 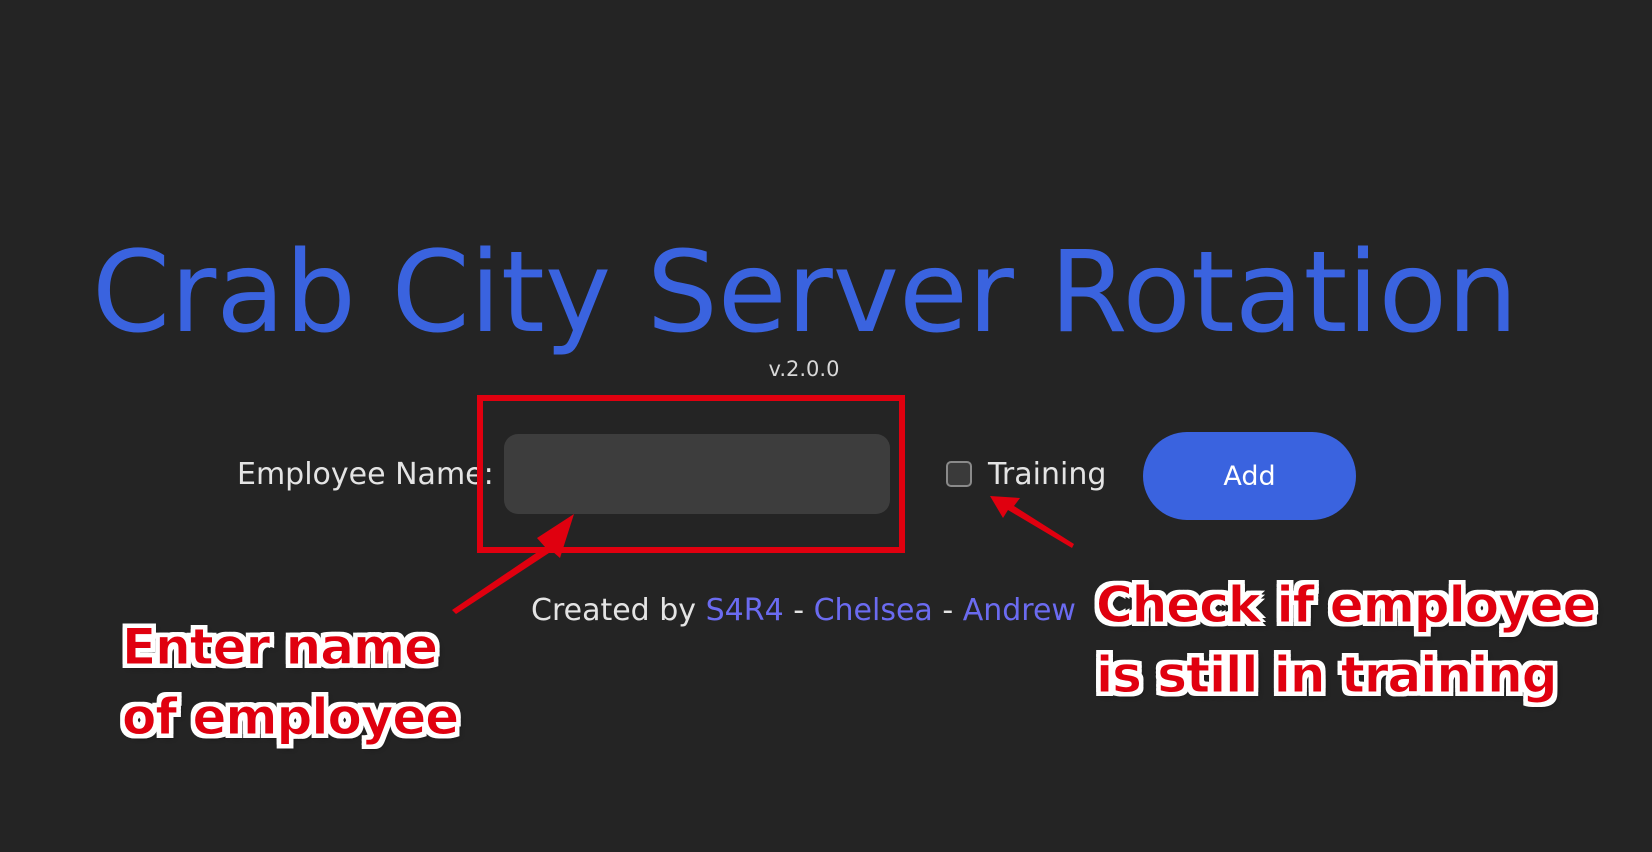 What do you see at coordinates (804, 369) in the screenshot?
I see `version-label: v.2.0.0` at bounding box center [804, 369].